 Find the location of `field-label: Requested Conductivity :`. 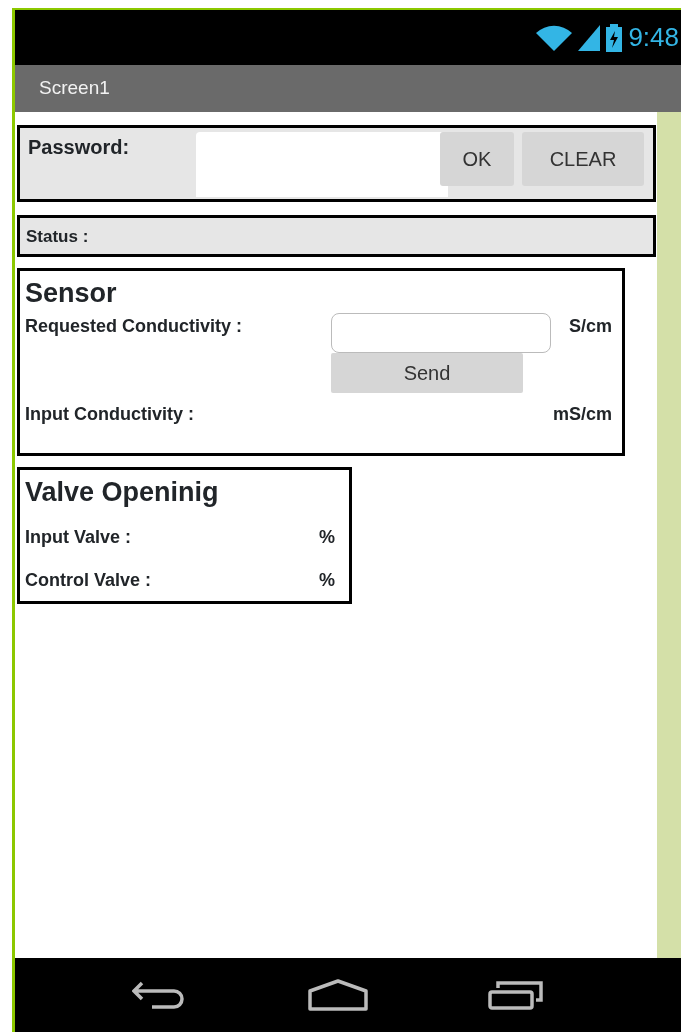

field-label: Requested Conductivity : is located at coordinates (134, 327).